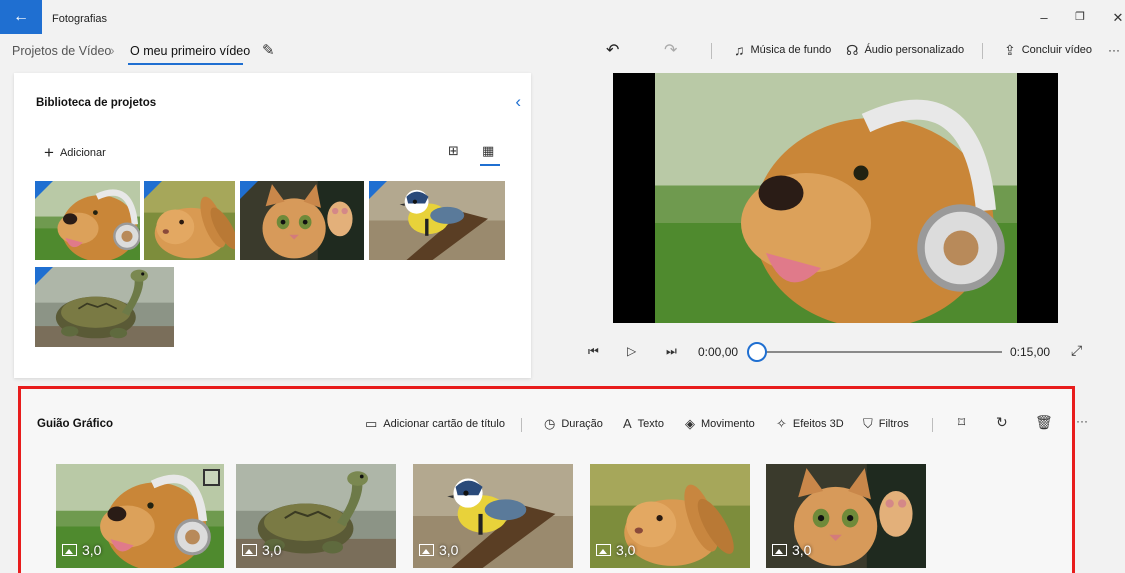  Describe the element at coordinates (914, 50) in the screenshot. I see `custom-audio-label: Áudio personalizado` at that location.